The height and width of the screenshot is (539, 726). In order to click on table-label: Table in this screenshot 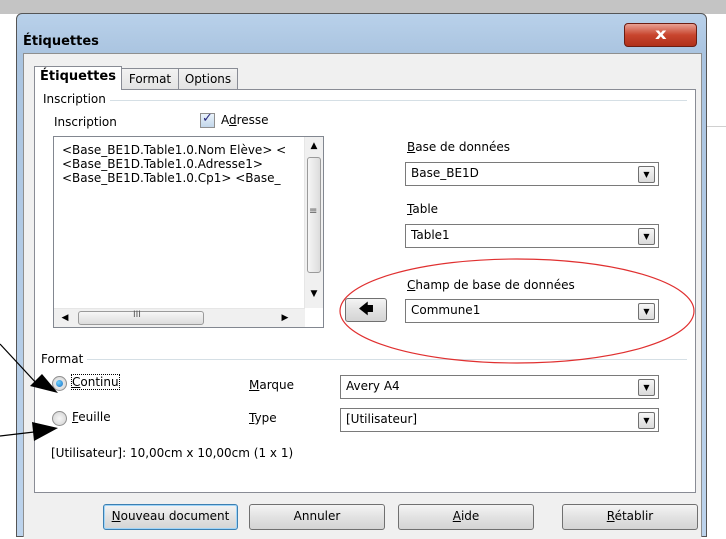, I will do `click(423, 209)`.